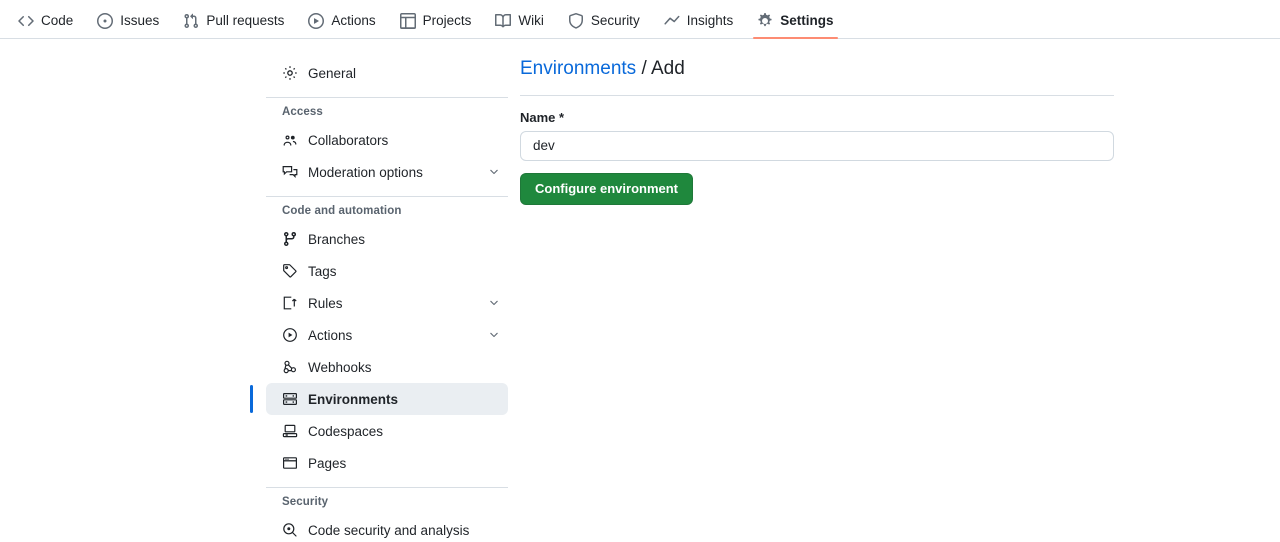 The height and width of the screenshot is (542, 1280). I want to click on codespaces-icon, so click(290, 431).